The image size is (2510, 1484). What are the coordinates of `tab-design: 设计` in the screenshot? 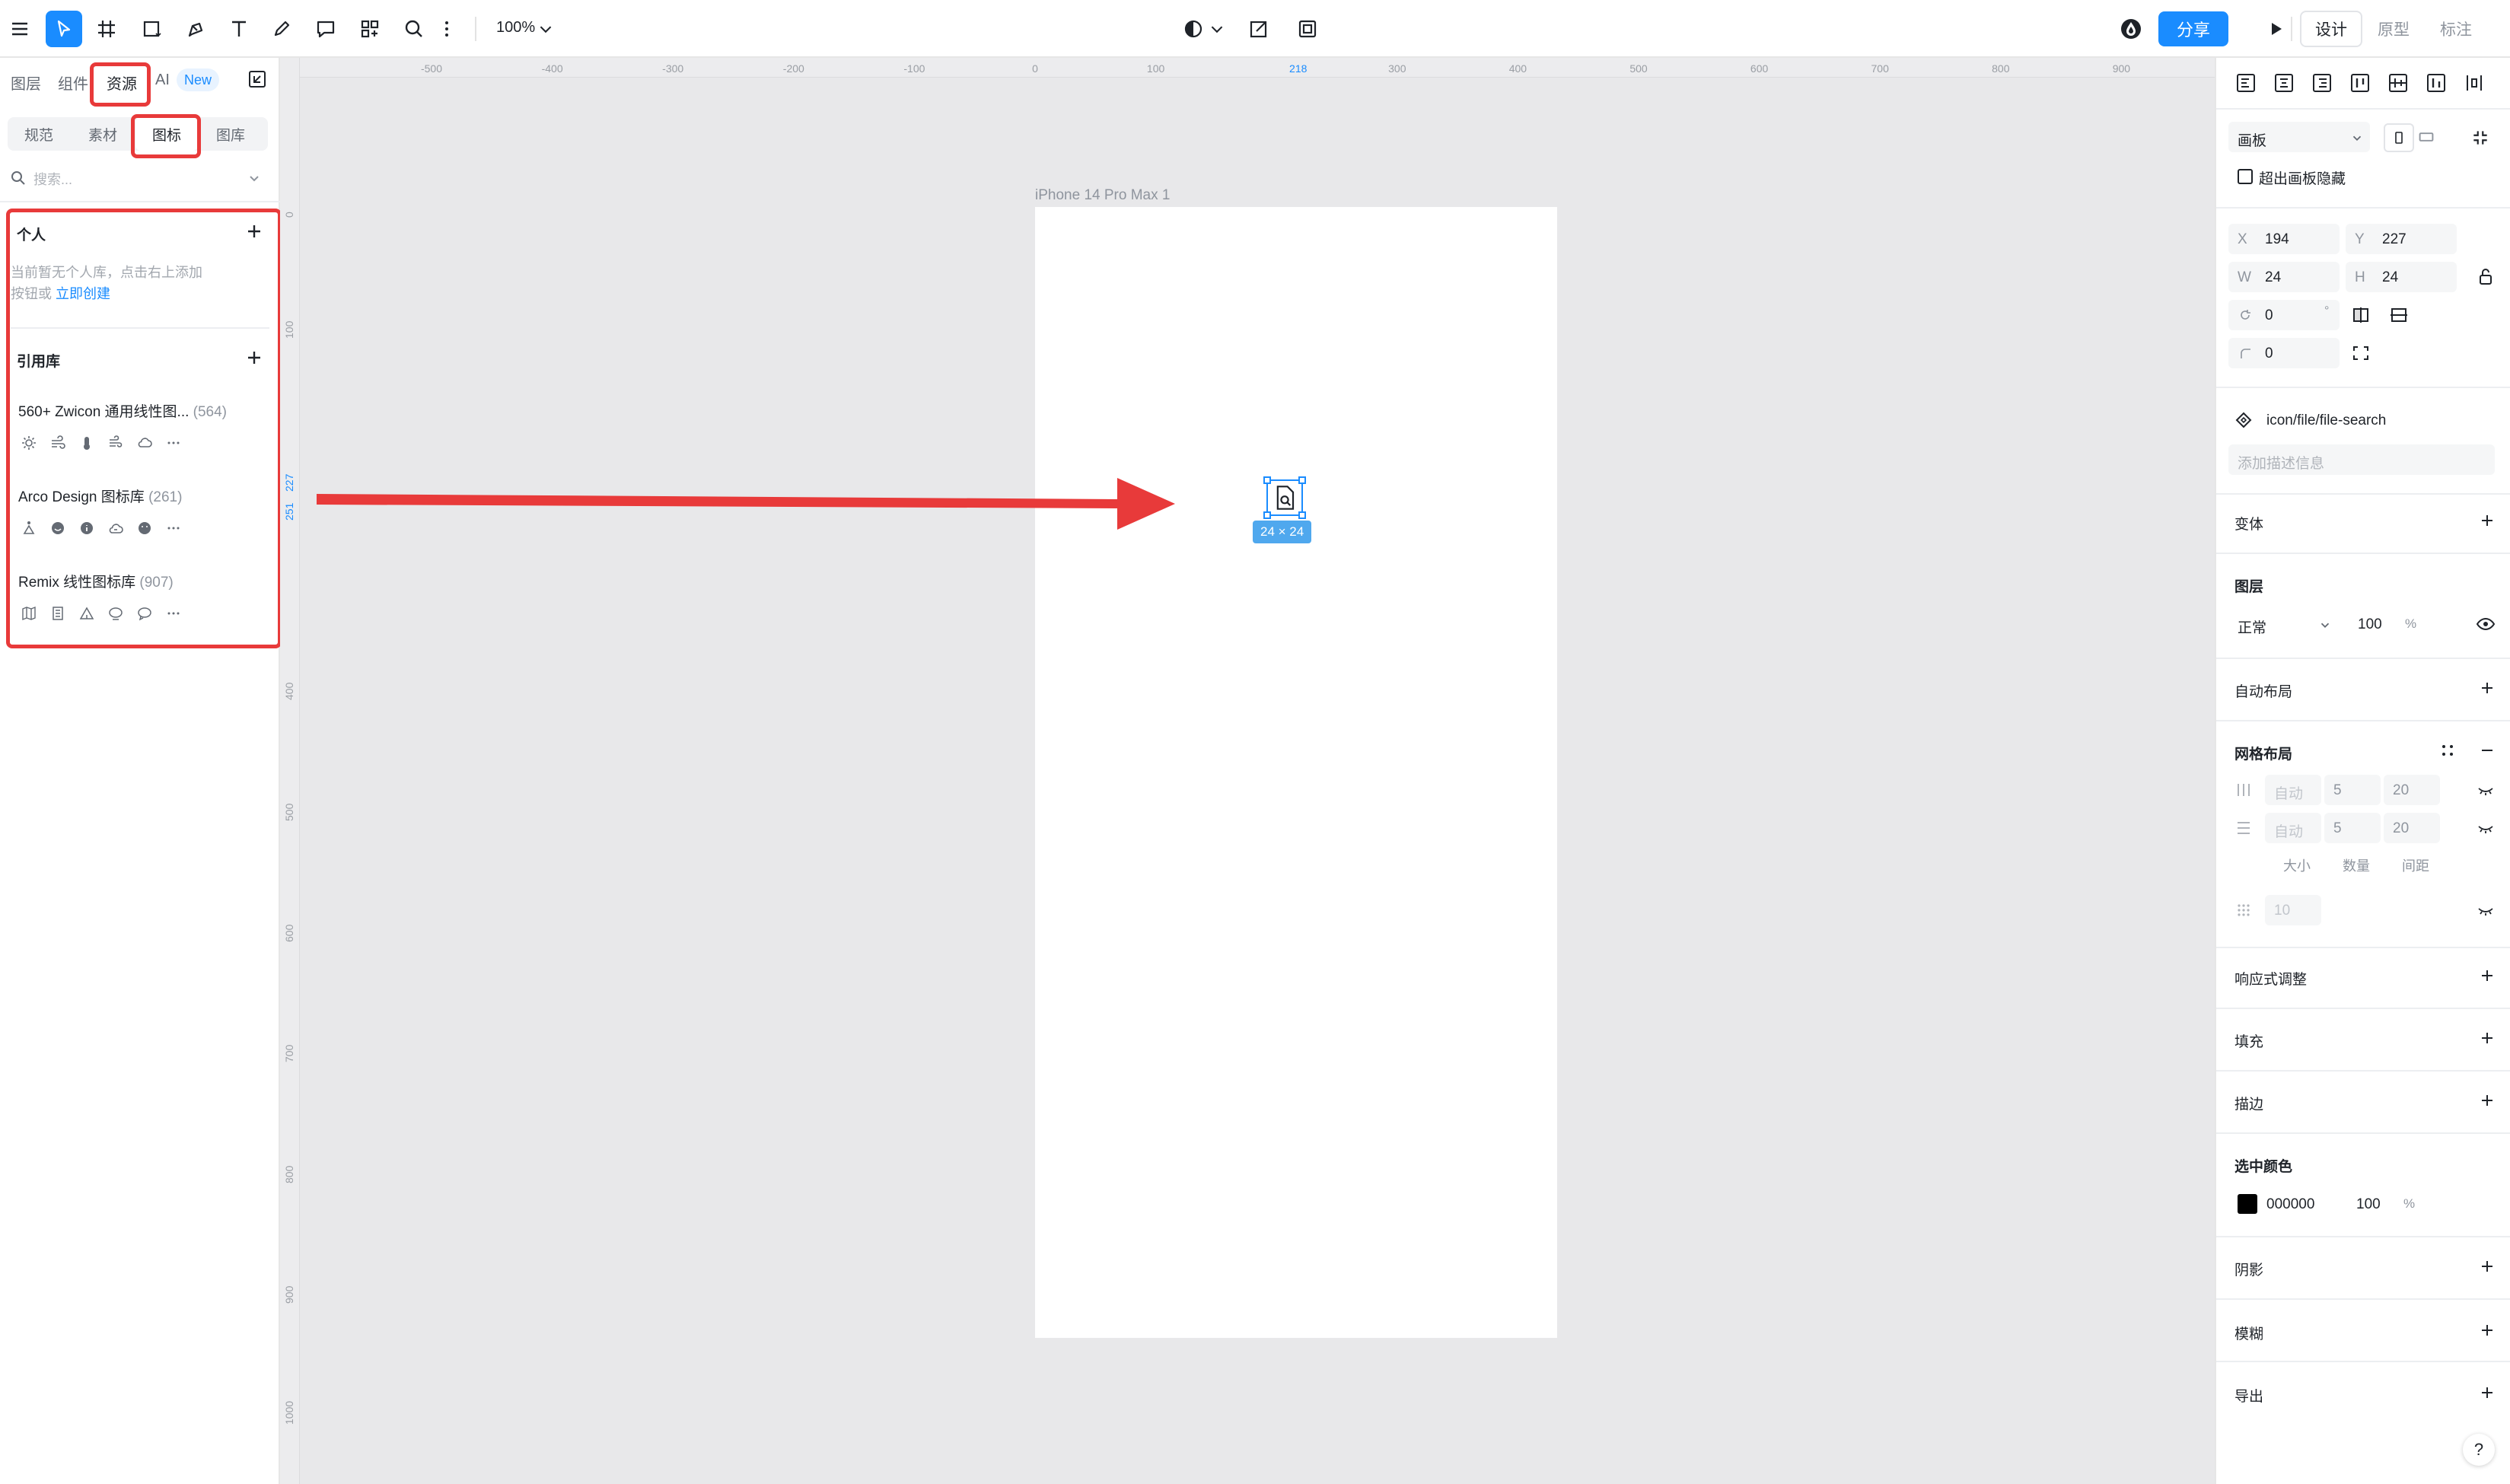 It's located at (2331, 29).